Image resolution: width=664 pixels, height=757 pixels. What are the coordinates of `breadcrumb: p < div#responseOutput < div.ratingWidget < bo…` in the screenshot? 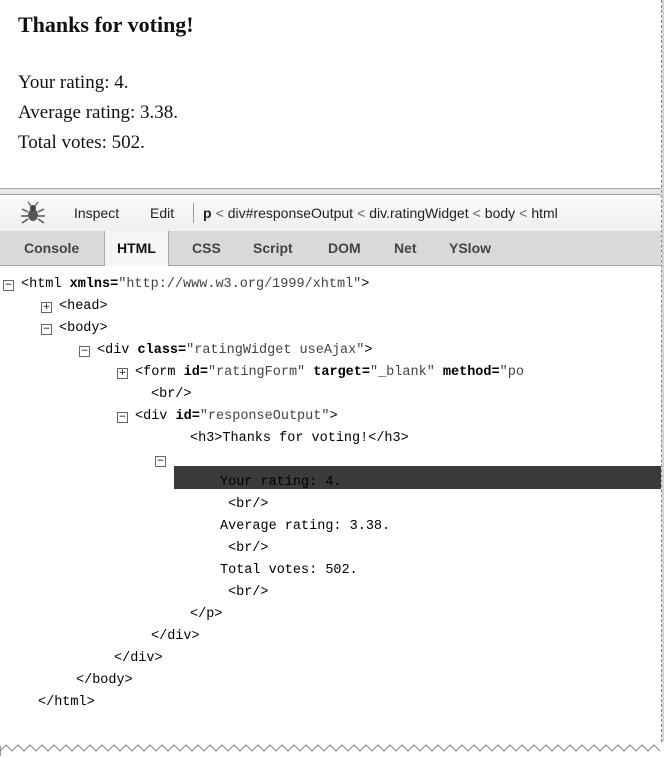 It's located at (380, 213).